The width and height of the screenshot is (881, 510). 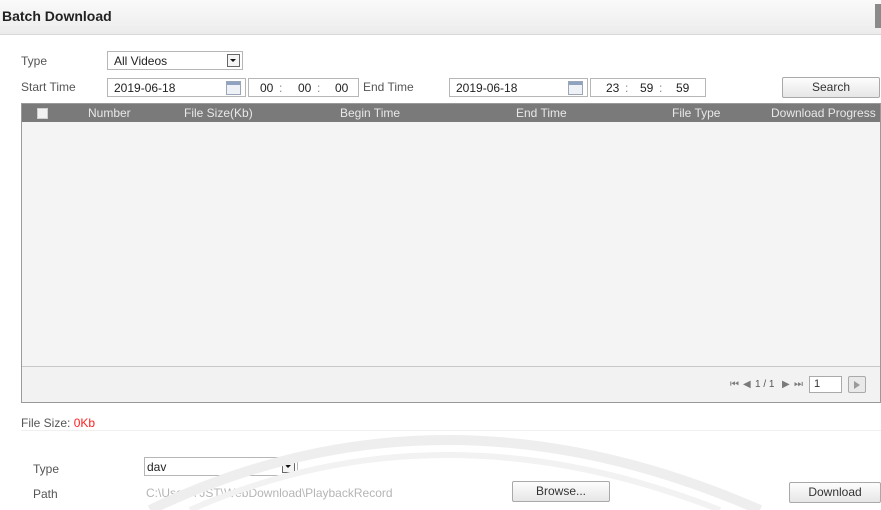 What do you see at coordinates (46, 469) in the screenshot?
I see `export-type-label: Type` at bounding box center [46, 469].